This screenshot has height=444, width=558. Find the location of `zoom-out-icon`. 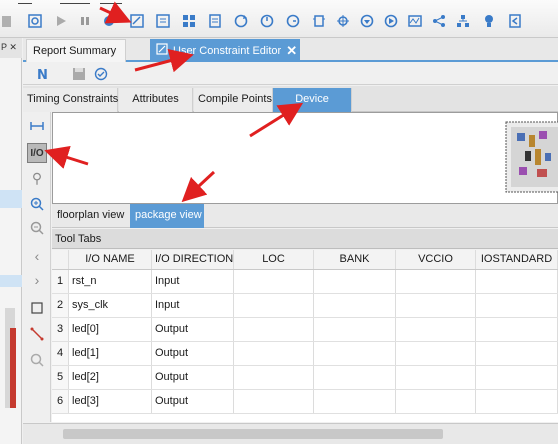

zoom-out-icon is located at coordinates (37, 228).